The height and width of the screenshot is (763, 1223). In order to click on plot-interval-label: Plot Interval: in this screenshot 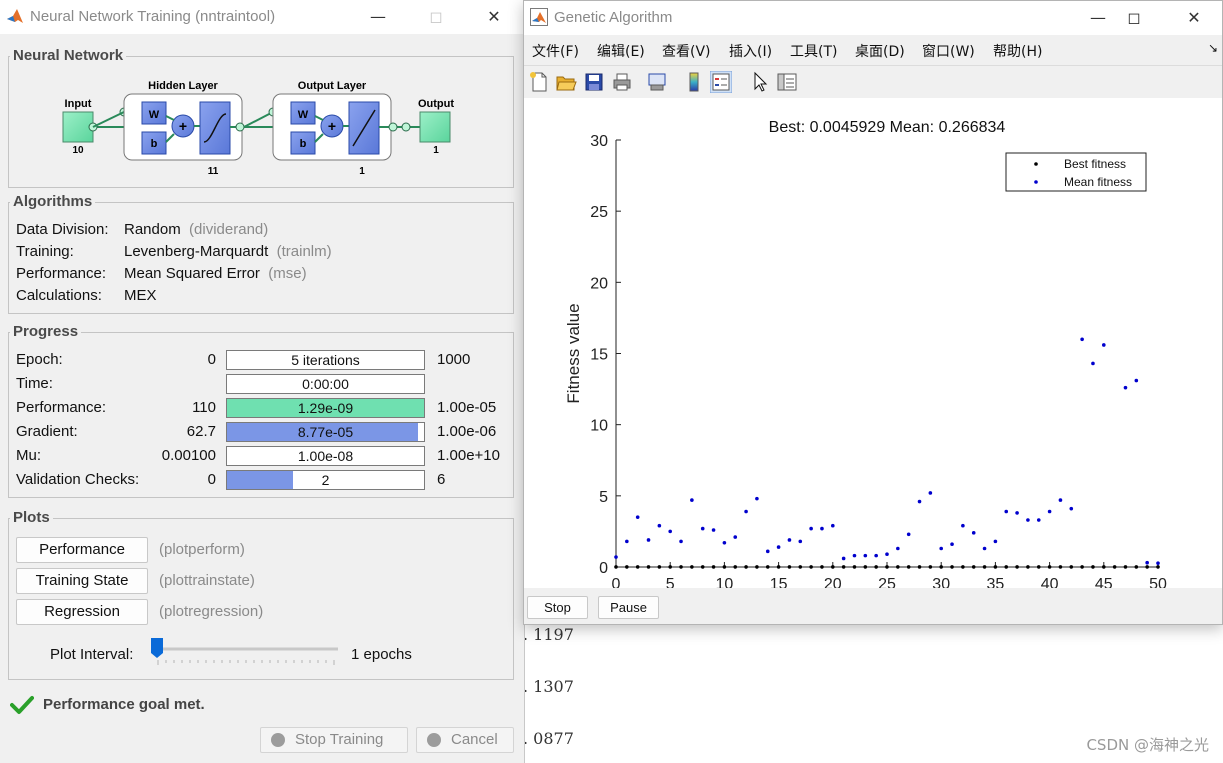, I will do `click(92, 654)`.